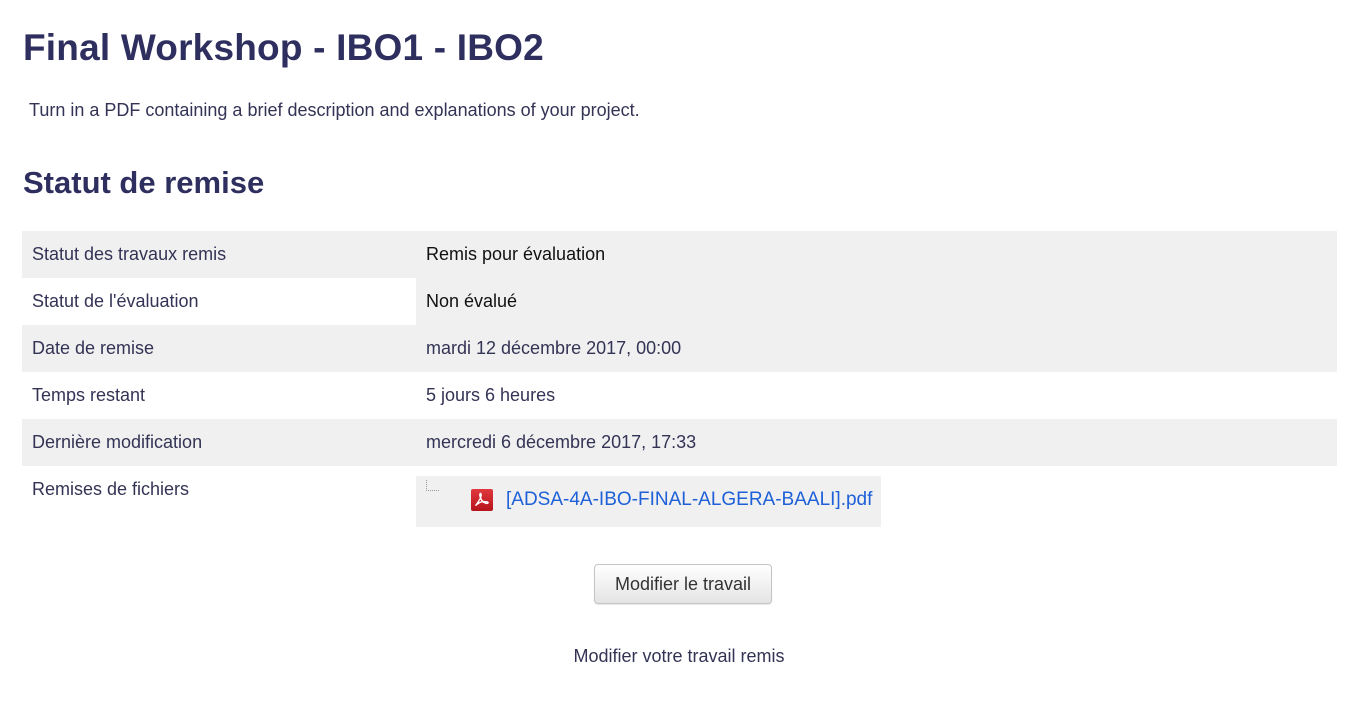 Image resolution: width=1358 pixels, height=709 pixels. What do you see at coordinates (876, 254) in the screenshot?
I see `row-value: Remis pour évaluation` at bounding box center [876, 254].